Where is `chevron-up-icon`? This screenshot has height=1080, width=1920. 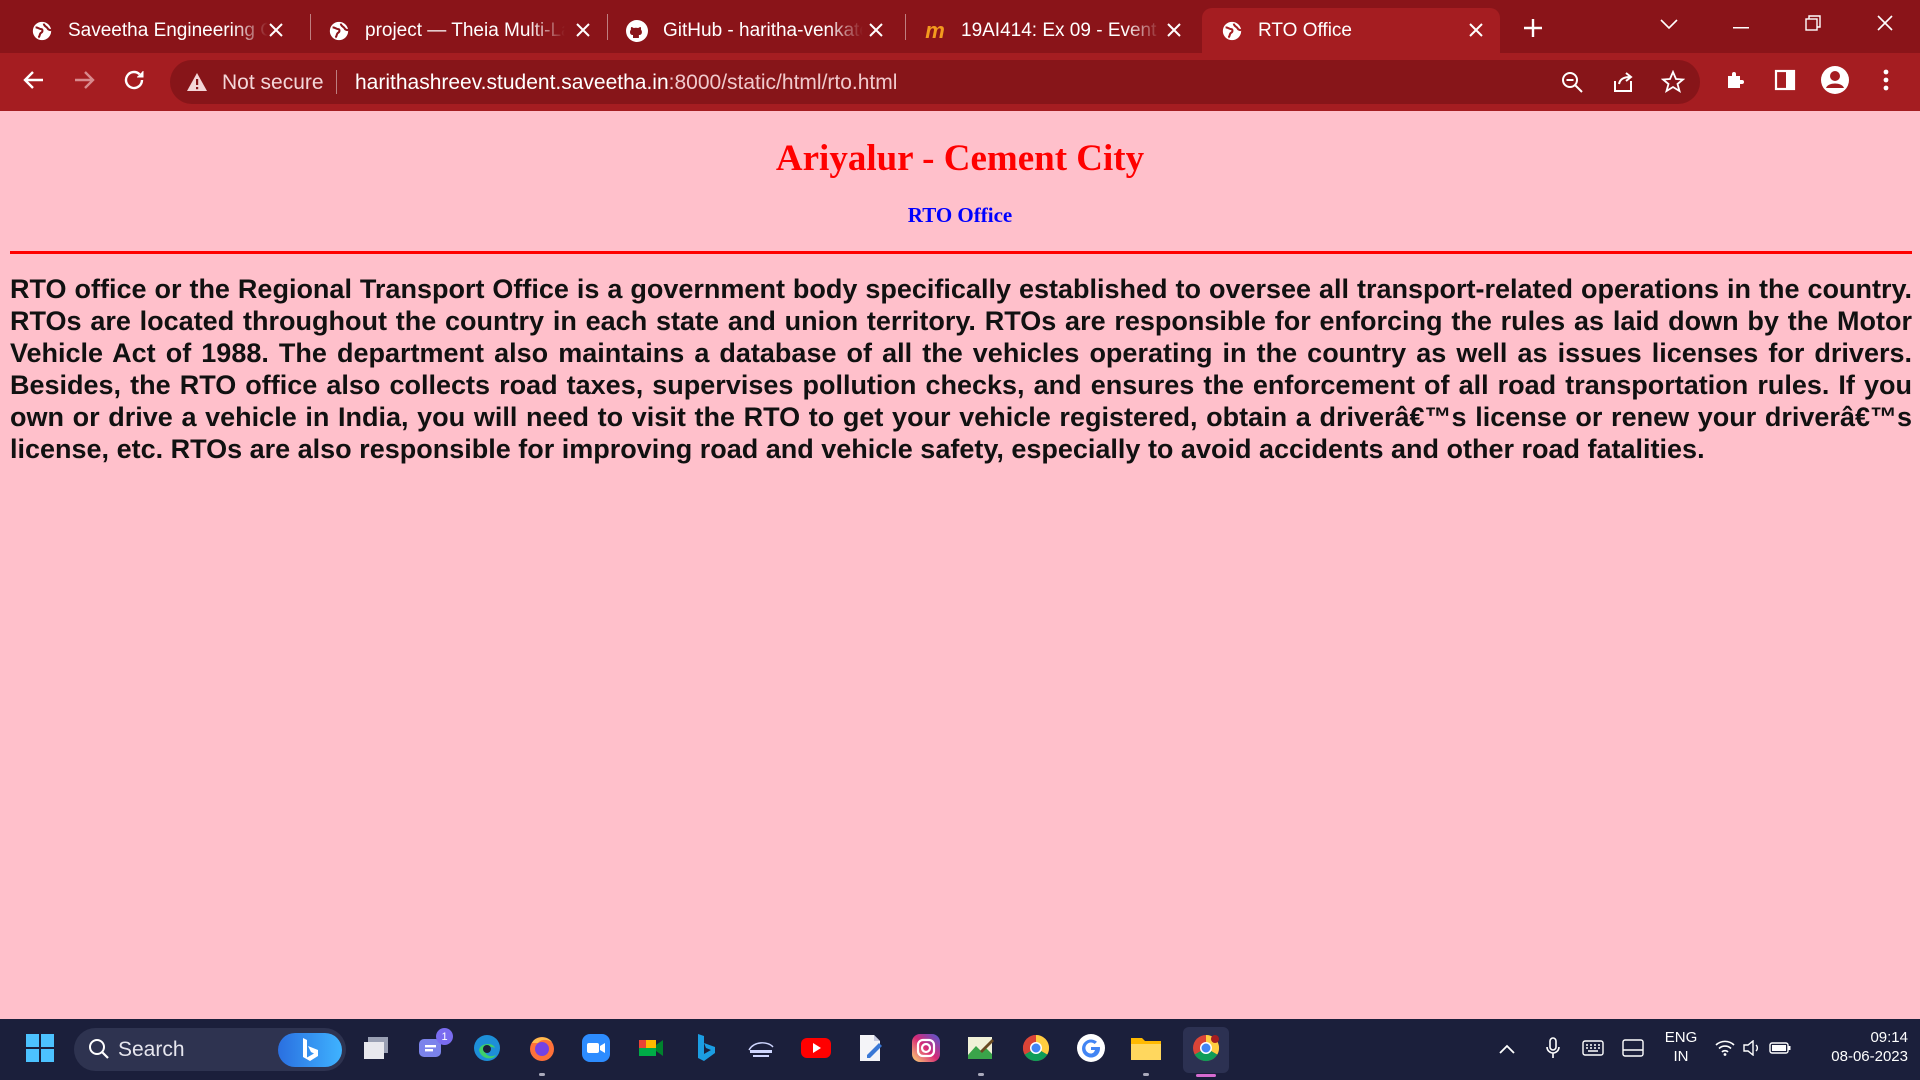 chevron-up-icon is located at coordinates (1507, 1050).